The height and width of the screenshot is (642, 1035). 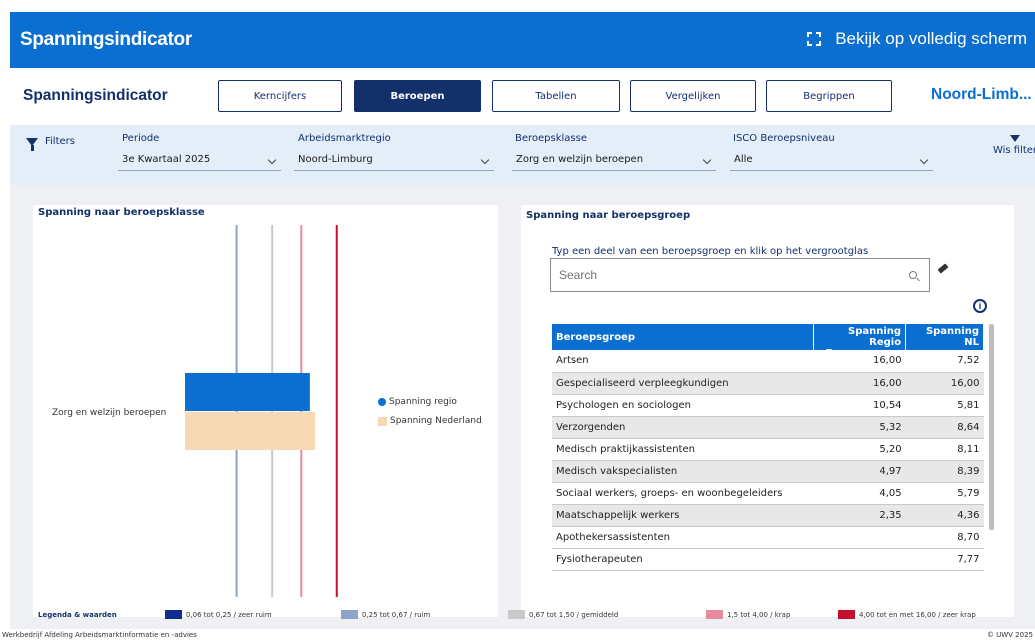 I want to click on search-input, so click(x=724, y=275).